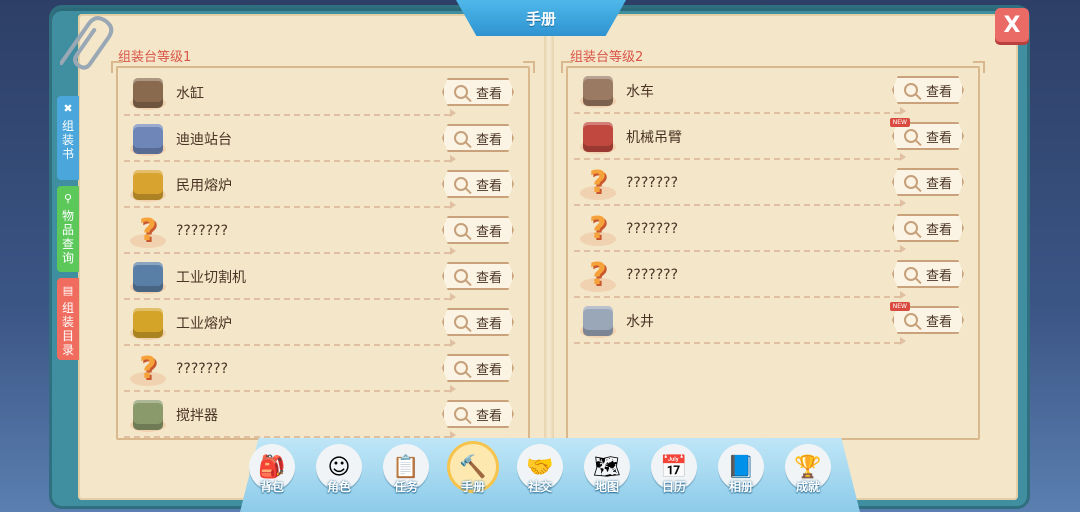 Image resolution: width=1080 pixels, height=512 pixels. Describe the element at coordinates (774, 91) in the screenshot. I see `list-item: 水车 查看` at that location.